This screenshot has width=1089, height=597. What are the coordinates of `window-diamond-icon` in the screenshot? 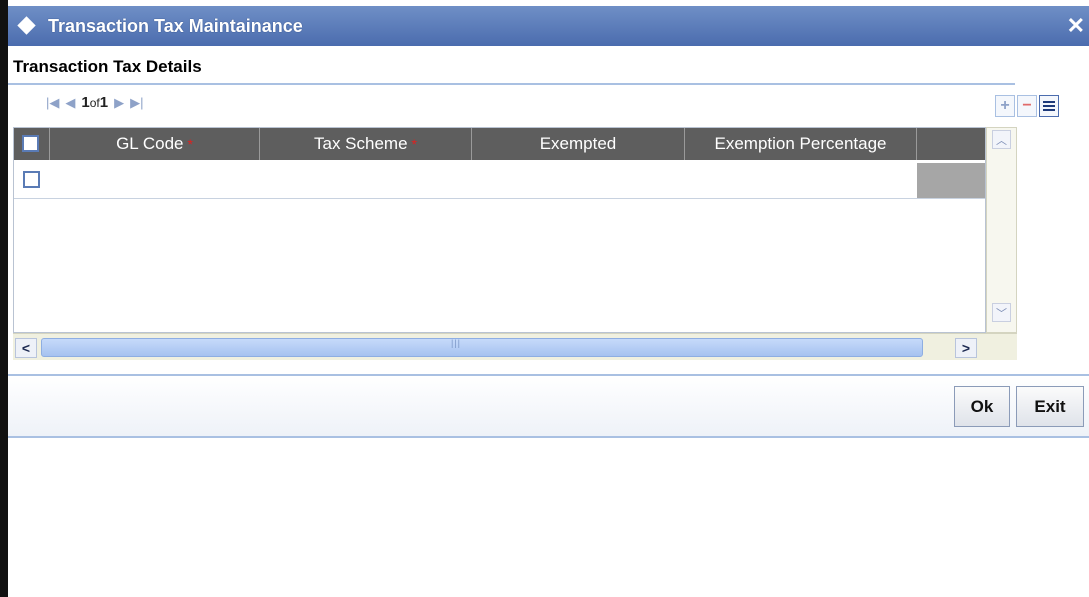 It's located at (26, 25).